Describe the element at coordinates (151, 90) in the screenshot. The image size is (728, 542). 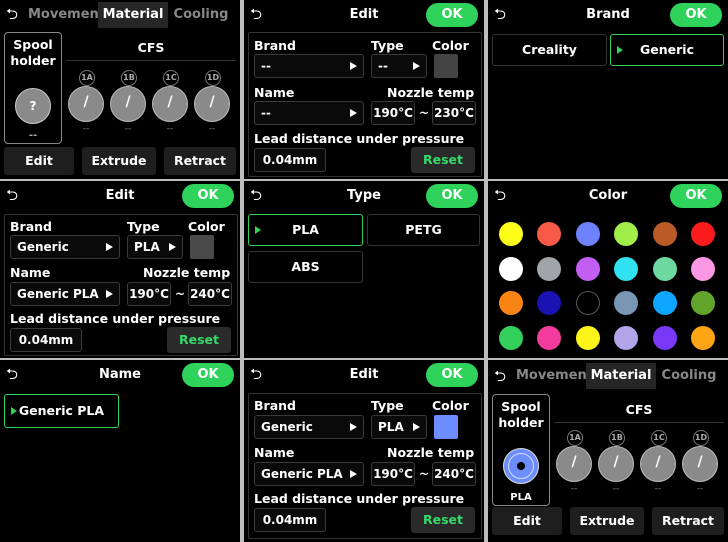
I see `cfs-group: CFS 1A / -- 1B / -- 1C / -- 1D / --` at that location.